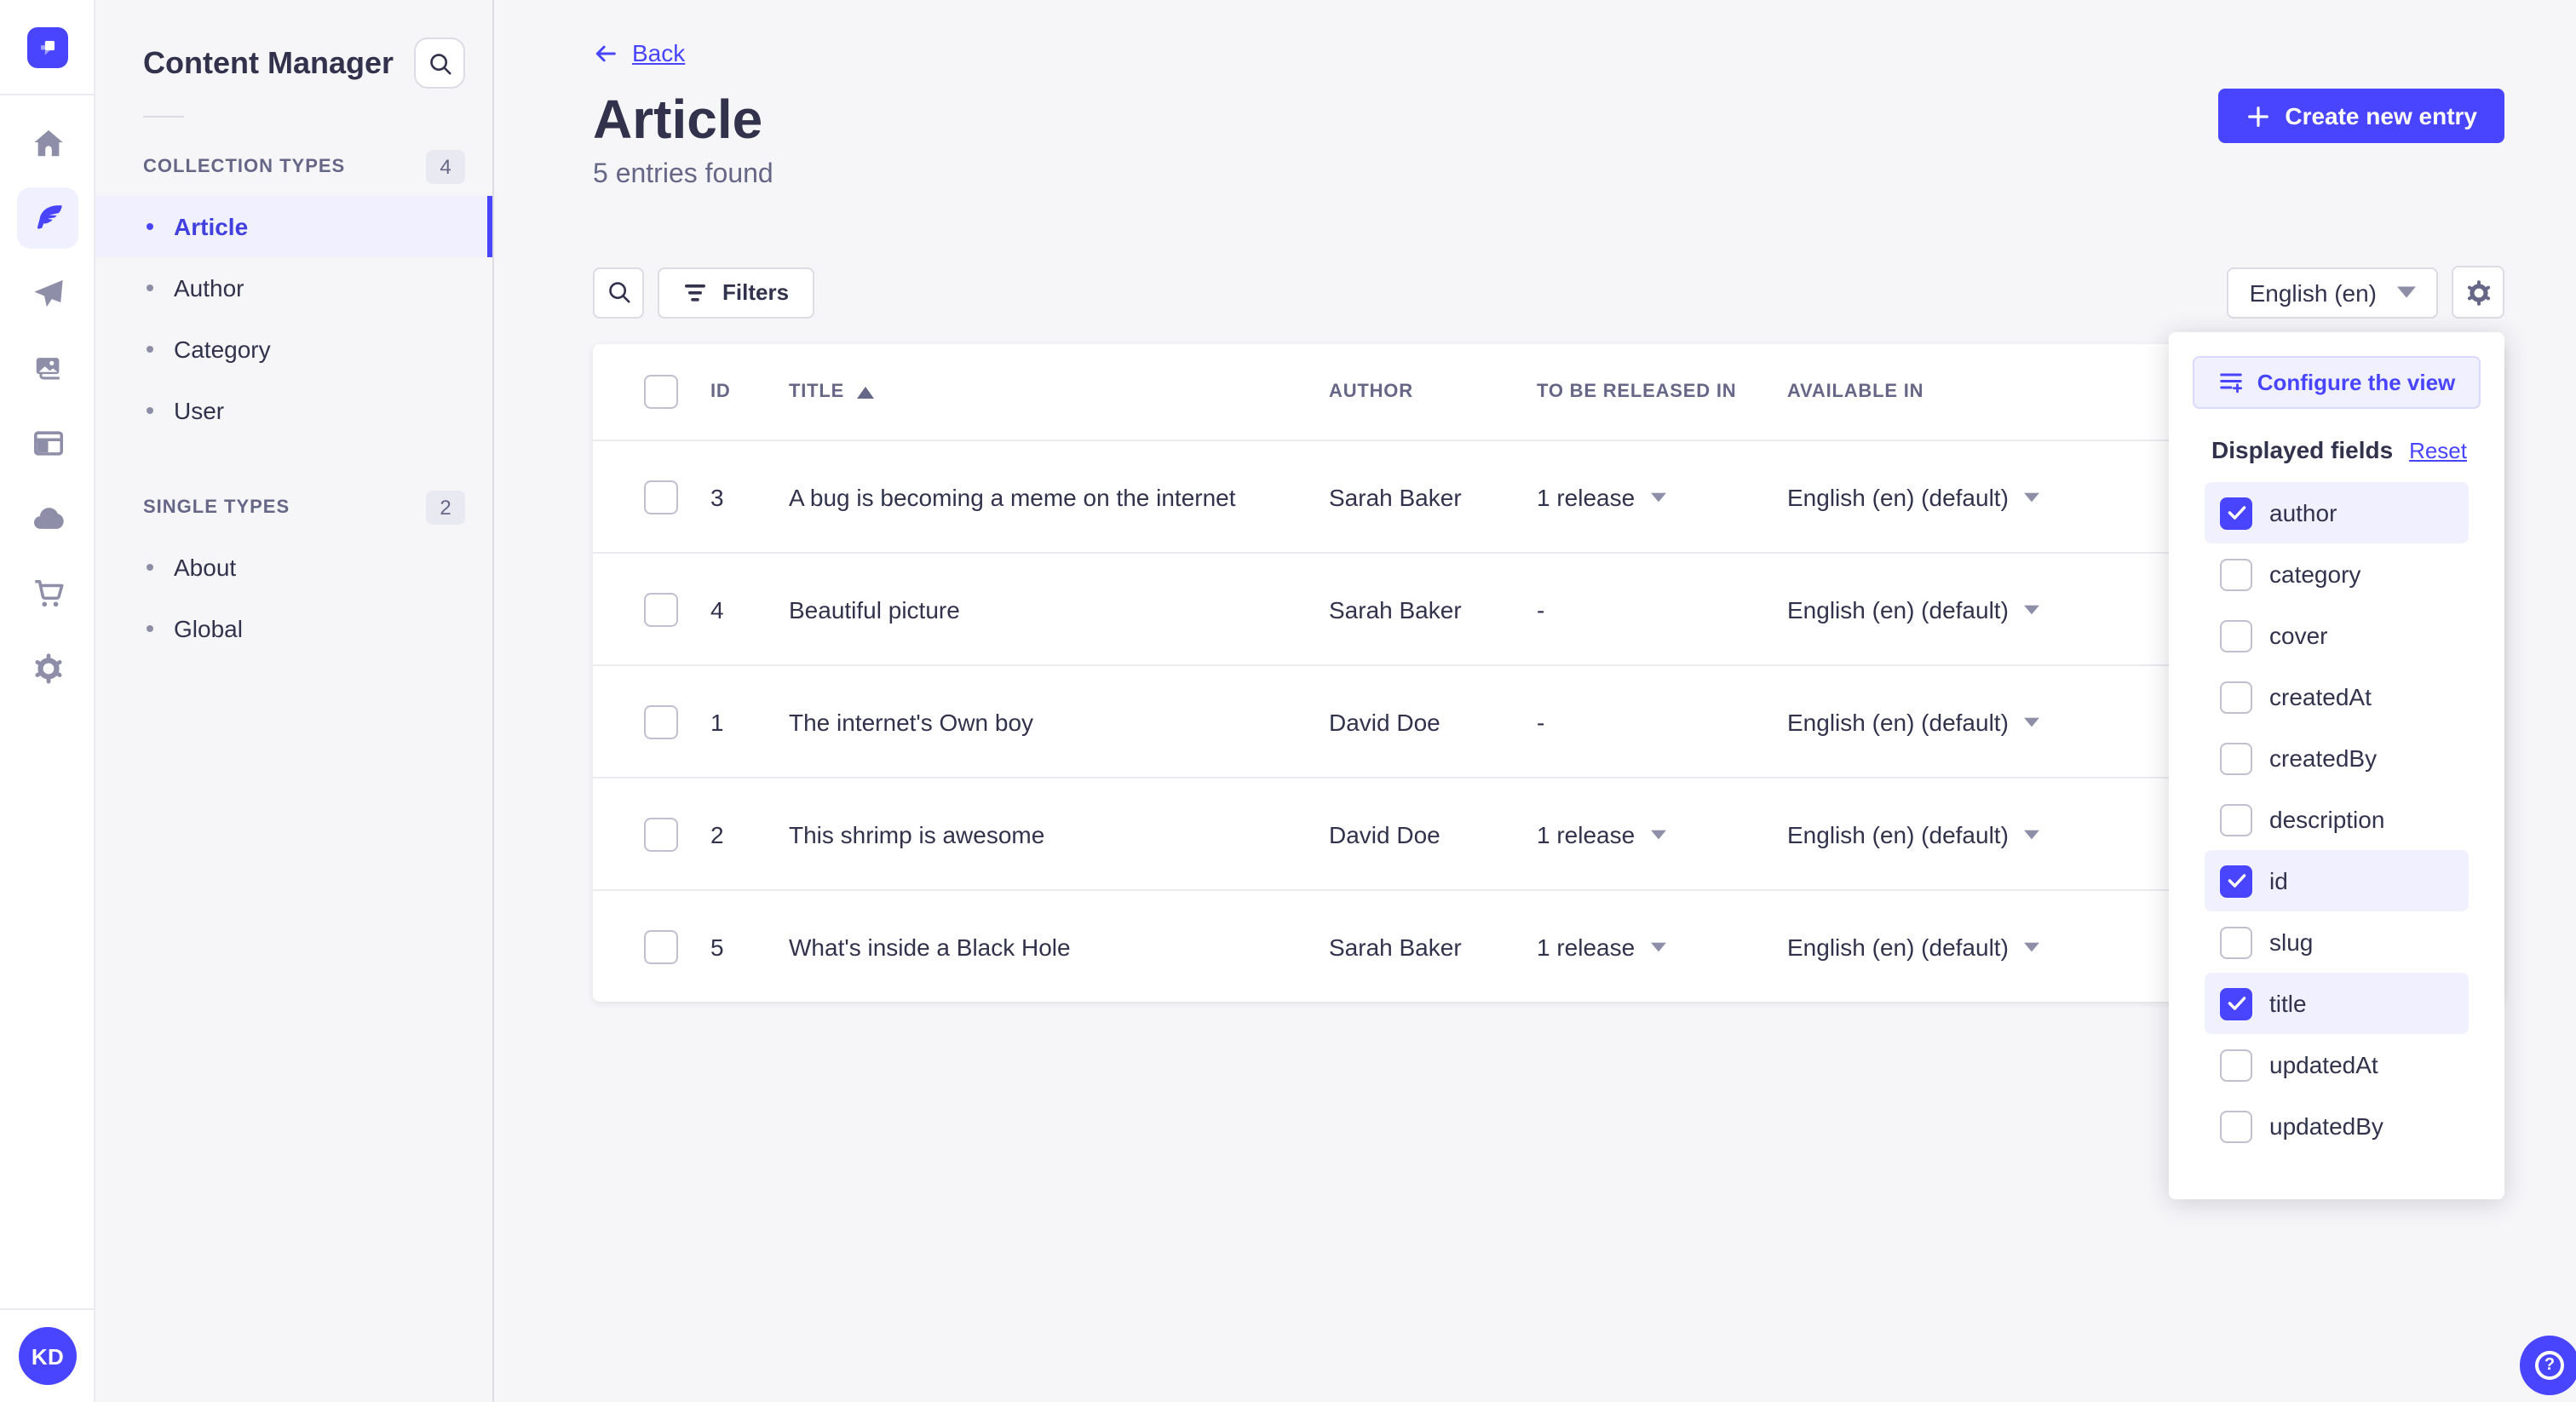  Describe the element at coordinates (294, 567) in the screenshot. I see `sidebar-item-about: About` at that location.